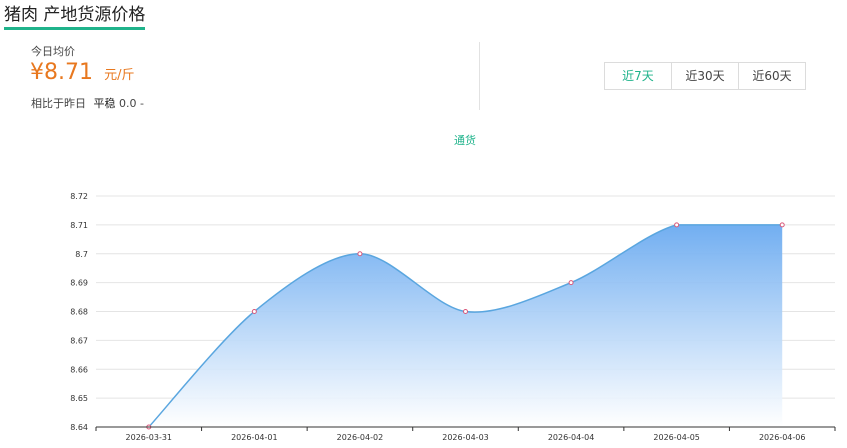 Image resolution: width=847 pixels, height=448 pixels. I want to click on x-tick-label: 2026-04-02, so click(360, 437).